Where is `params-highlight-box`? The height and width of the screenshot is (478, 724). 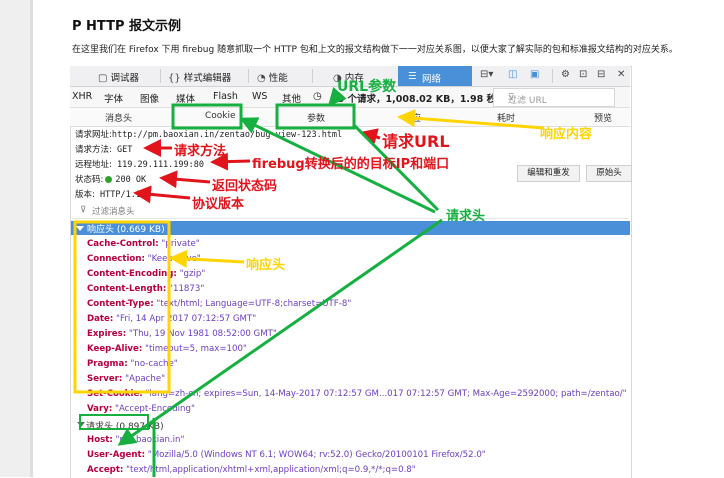 params-highlight-box is located at coordinates (315, 116).